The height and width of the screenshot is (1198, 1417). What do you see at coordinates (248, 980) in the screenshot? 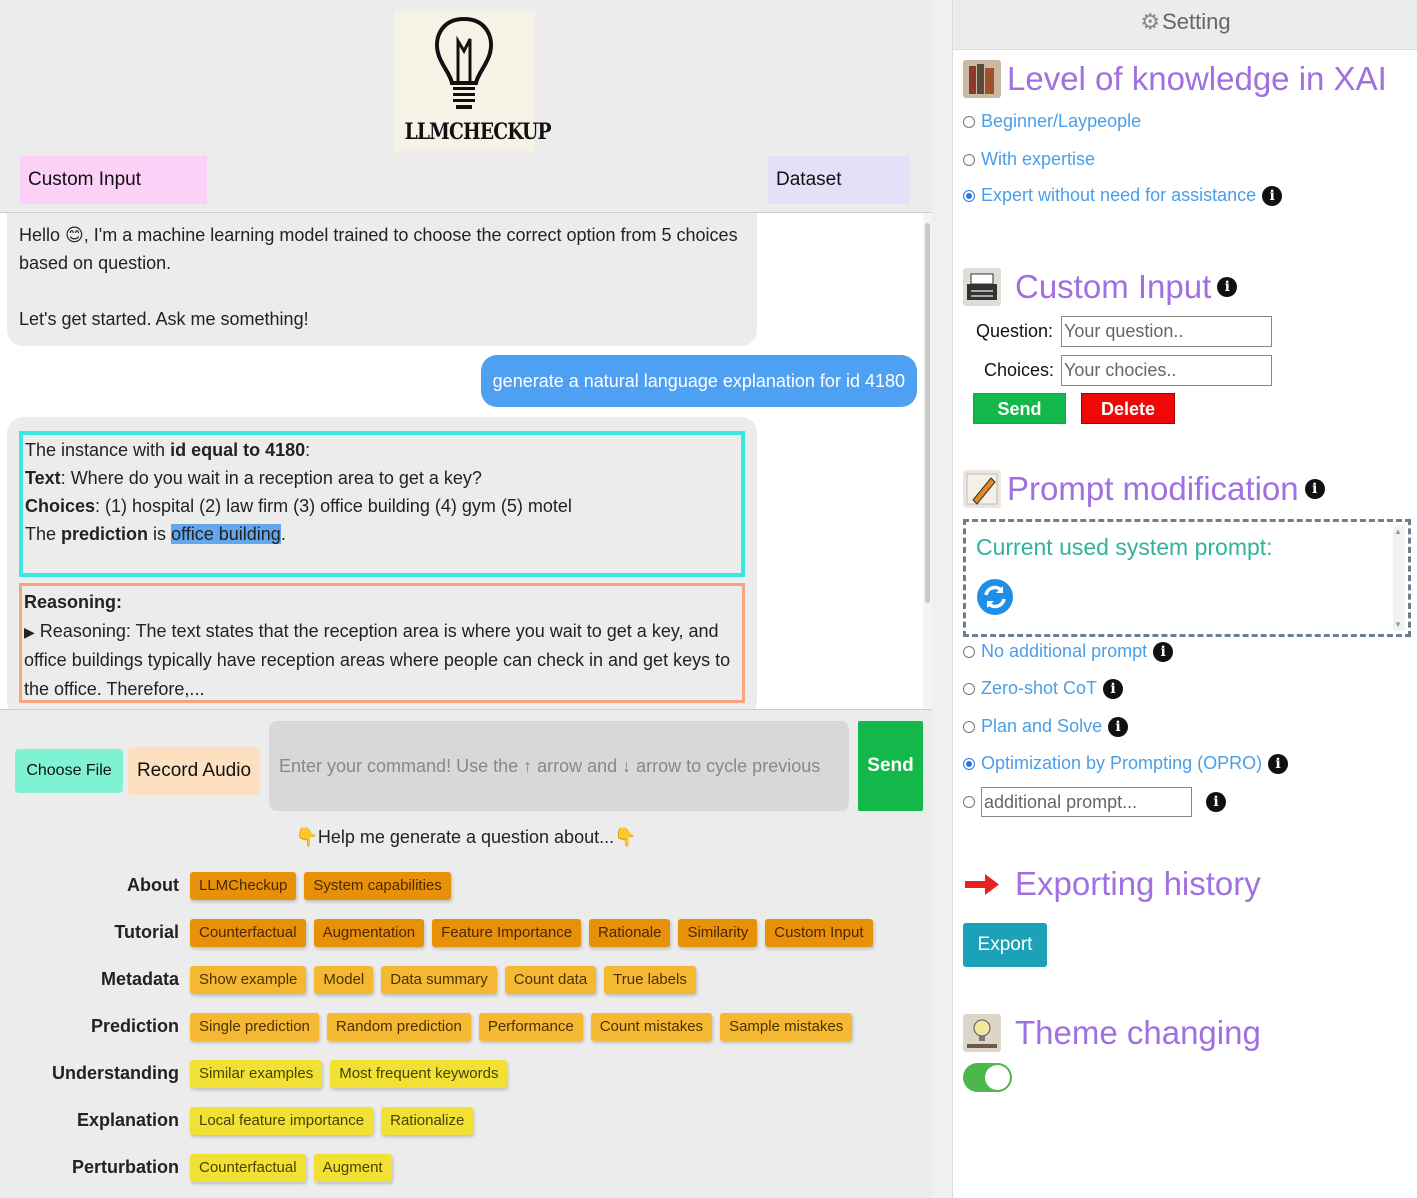
I see `question-chip: Show example` at bounding box center [248, 980].